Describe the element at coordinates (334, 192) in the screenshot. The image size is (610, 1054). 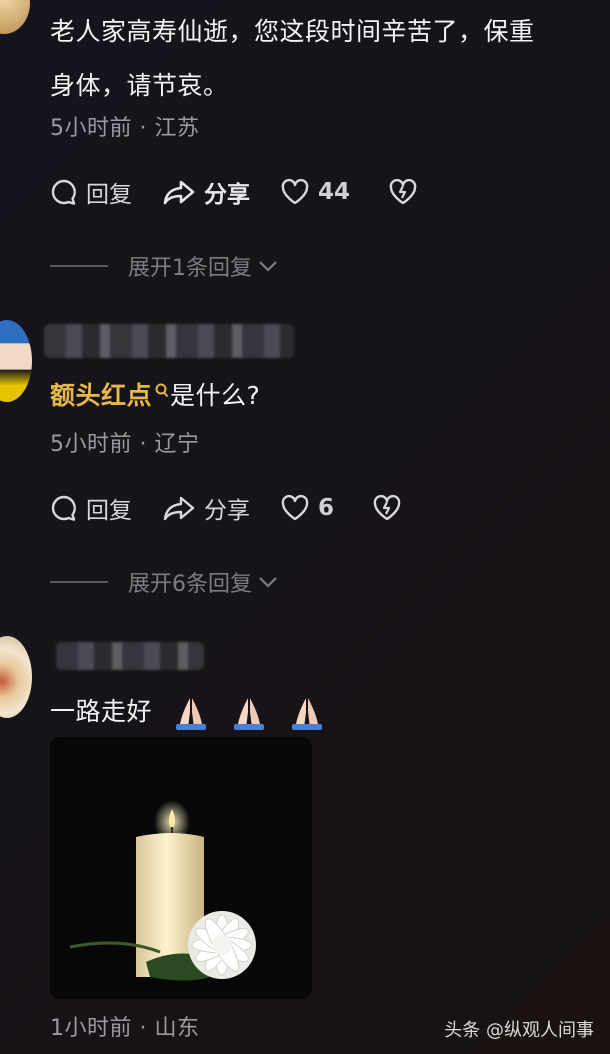
I see `like-count: 44` at that location.